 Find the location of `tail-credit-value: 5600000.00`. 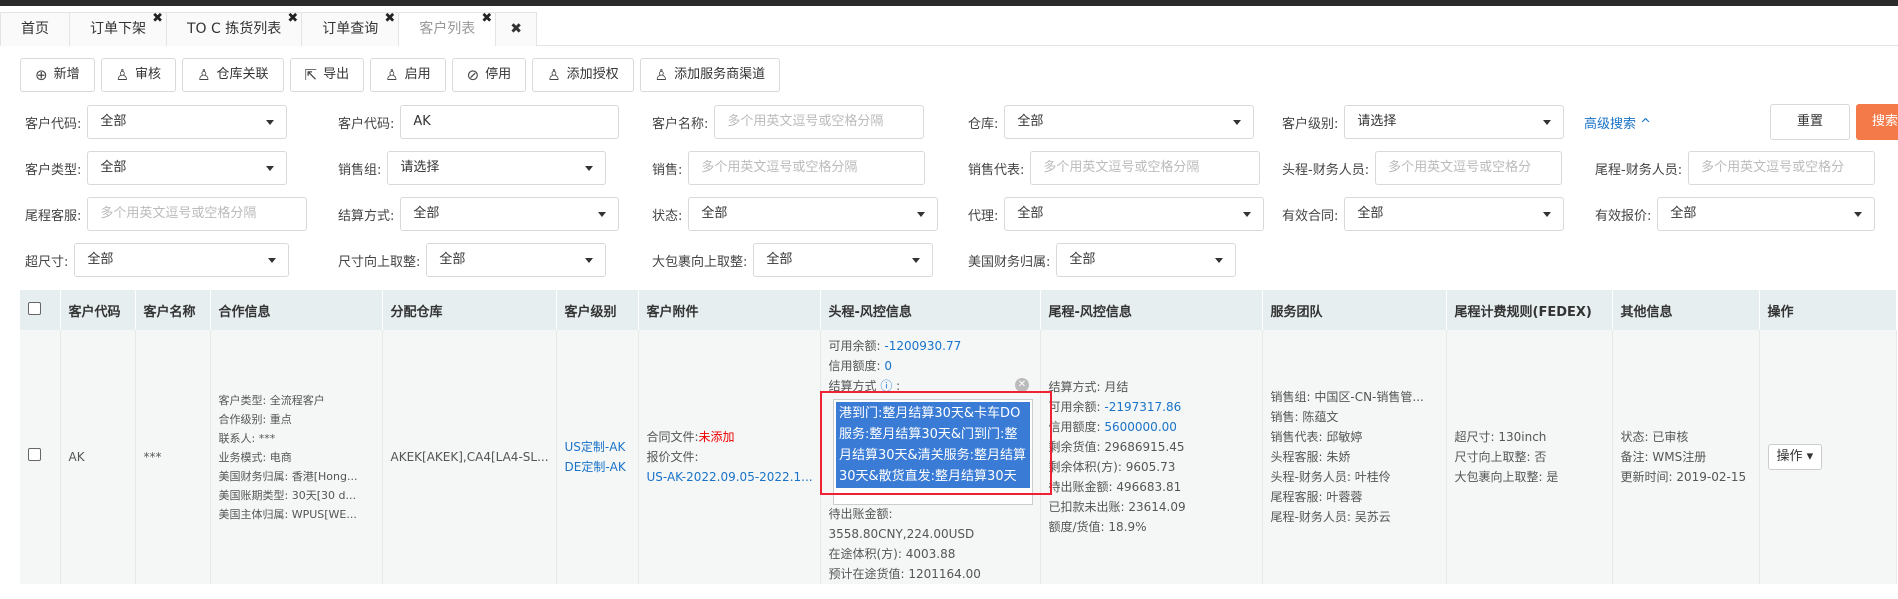

tail-credit-value: 5600000.00 is located at coordinates (1140, 427).